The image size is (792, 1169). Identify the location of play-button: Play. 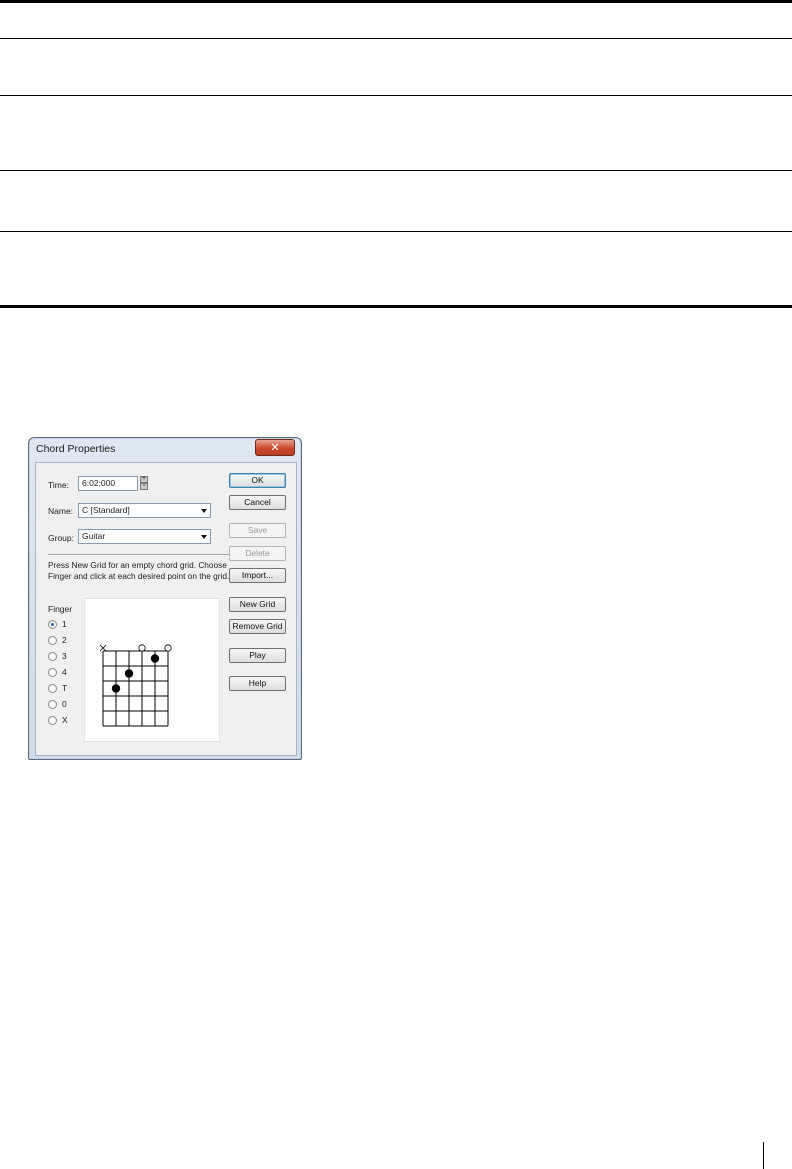
(257, 655).